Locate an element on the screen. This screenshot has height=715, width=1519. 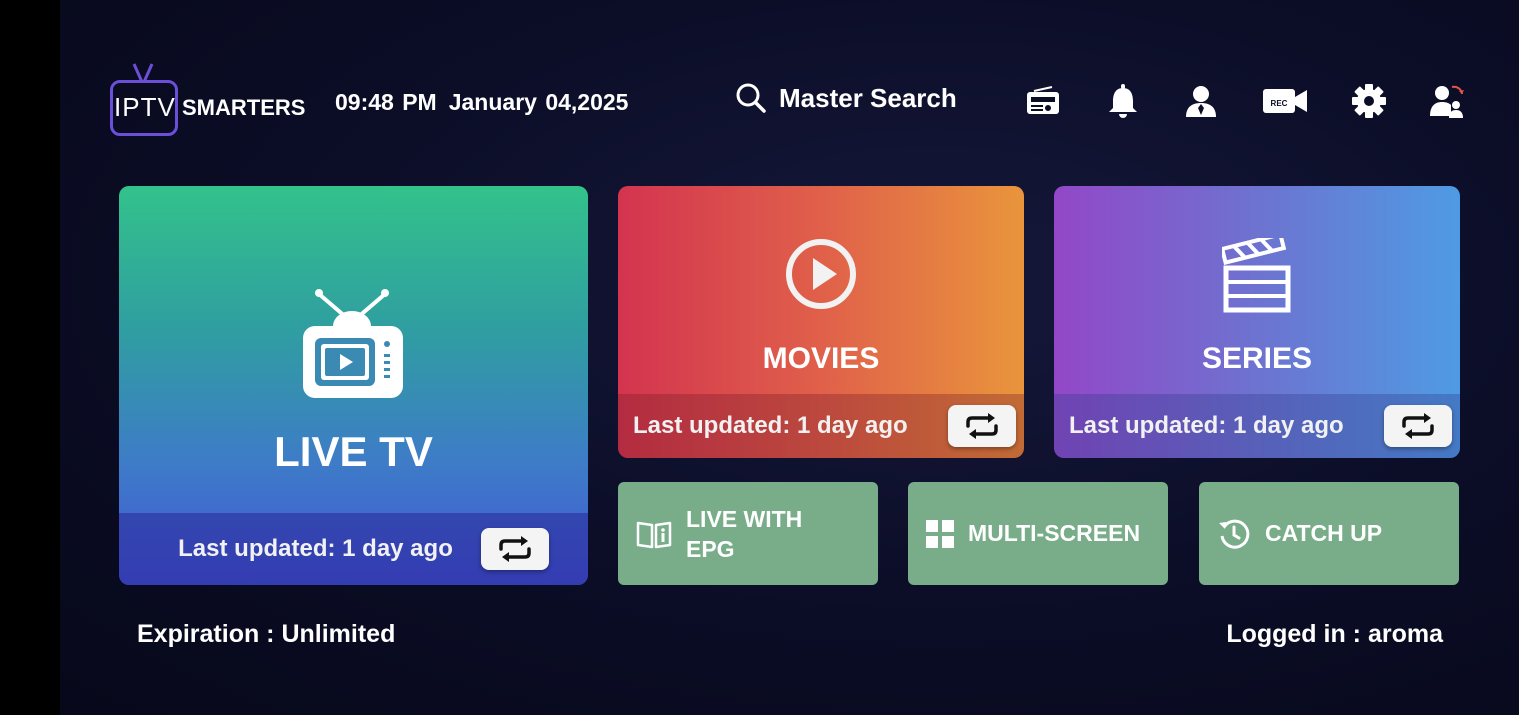
movies-footer: Last updated: 1 day ago is located at coordinates (821, 426).